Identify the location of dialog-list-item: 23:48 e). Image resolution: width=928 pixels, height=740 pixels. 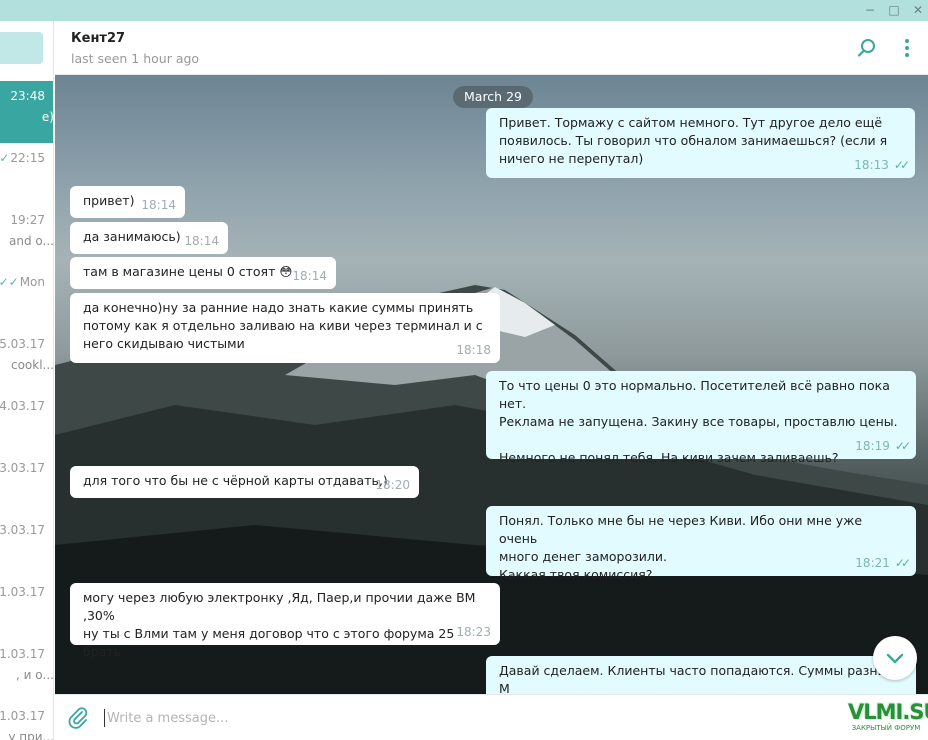
(27, 112).